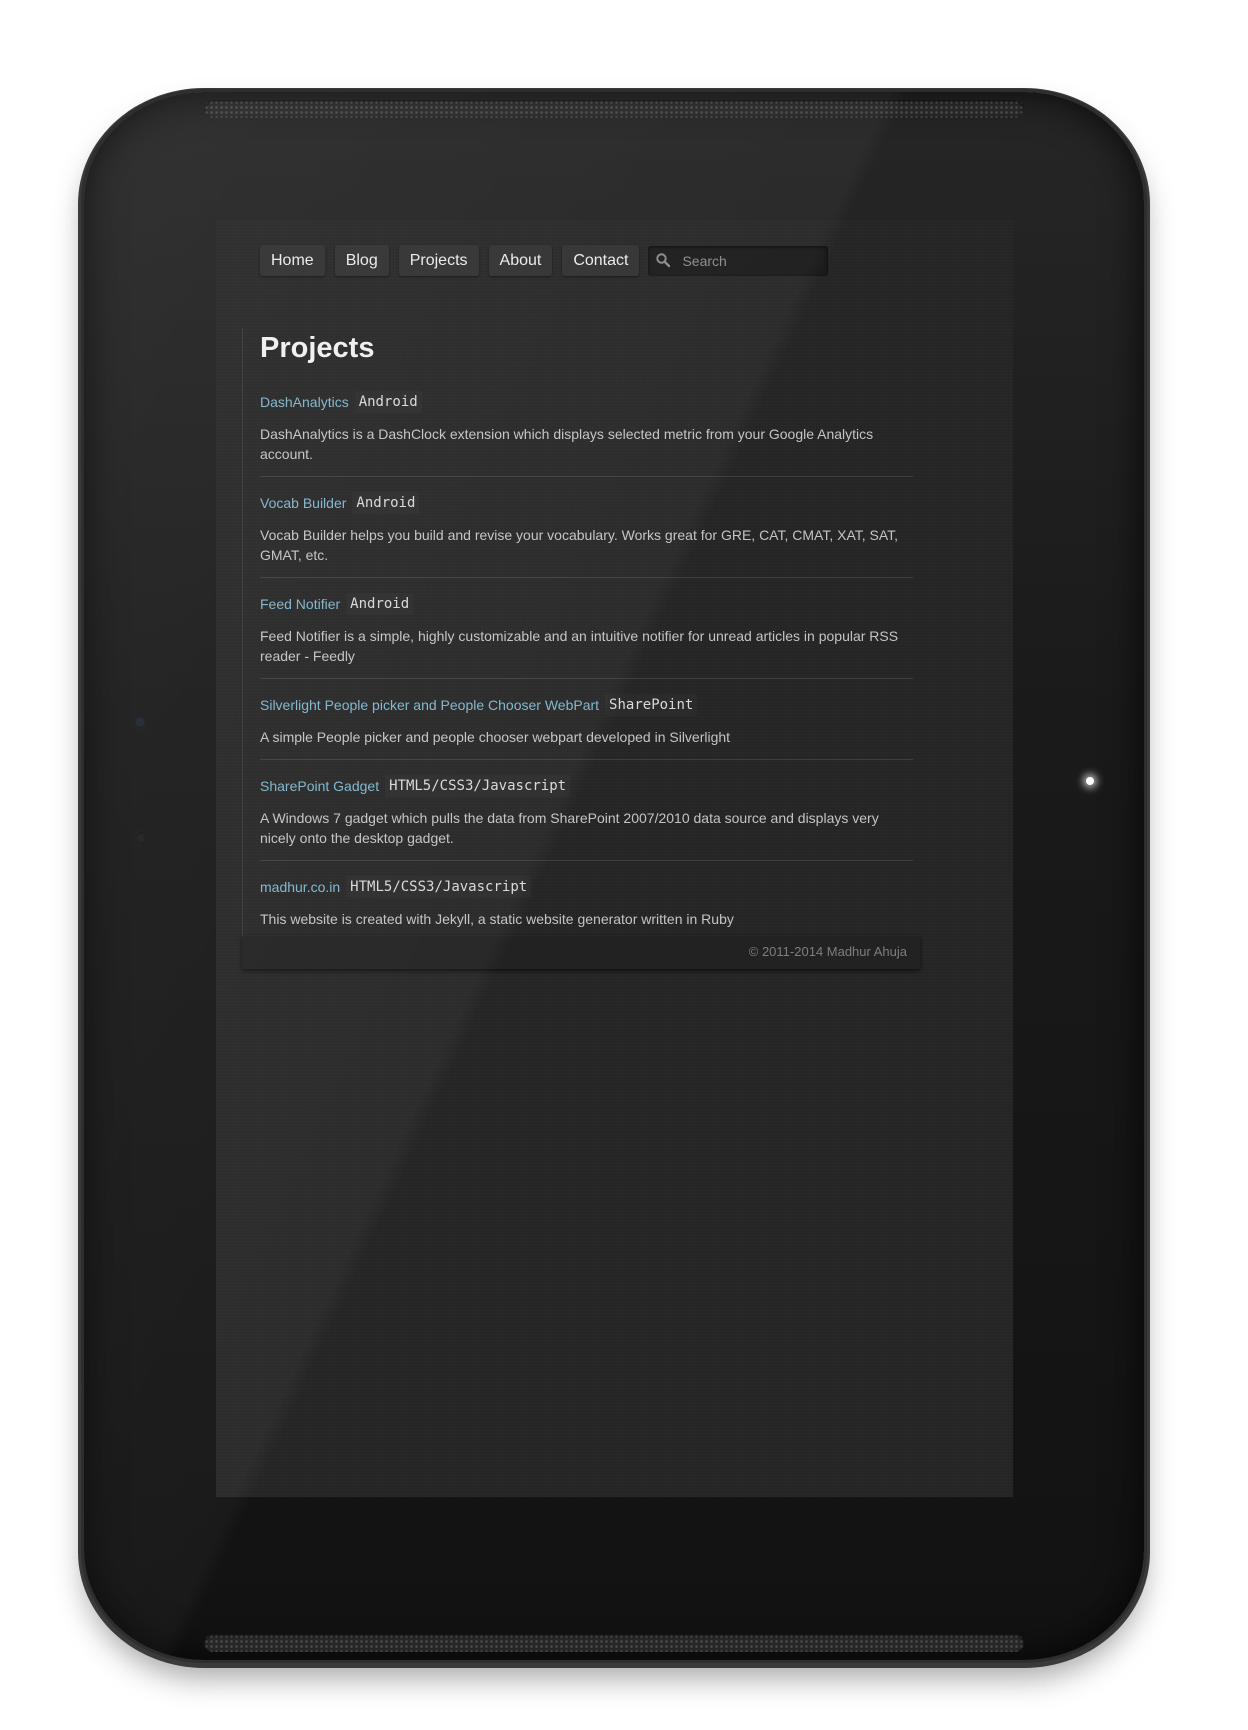  Describe the element at coordinates (303, 503) in the screenshot. I see `project-link-vocab-builder: Vocab Builder` at that location.